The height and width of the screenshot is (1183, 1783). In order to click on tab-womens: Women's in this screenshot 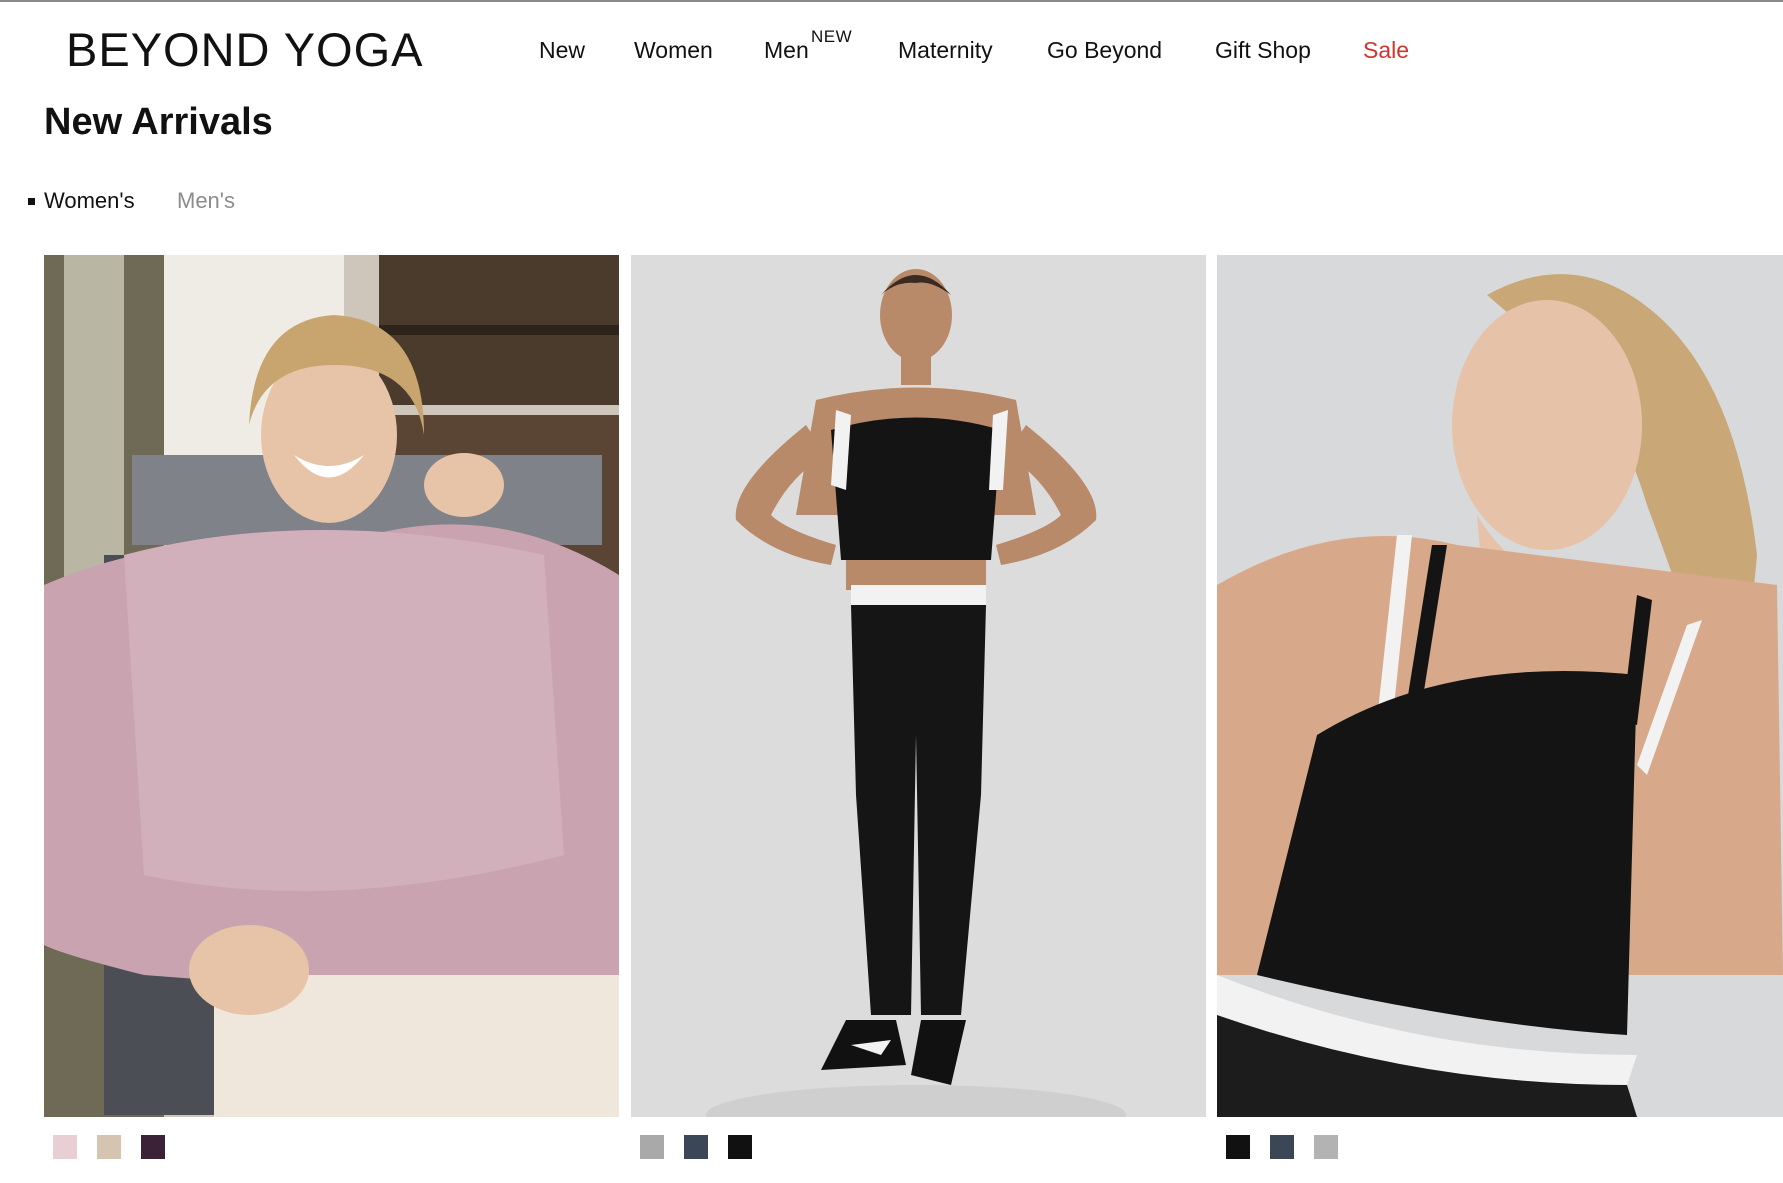, I will do `click(89, 201)`.